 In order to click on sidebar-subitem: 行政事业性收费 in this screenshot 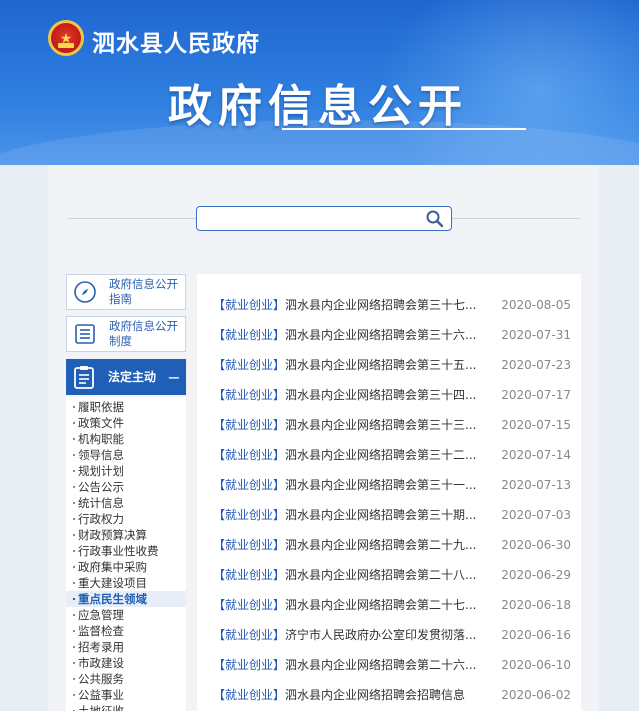, I will do `click(126, 551)`.